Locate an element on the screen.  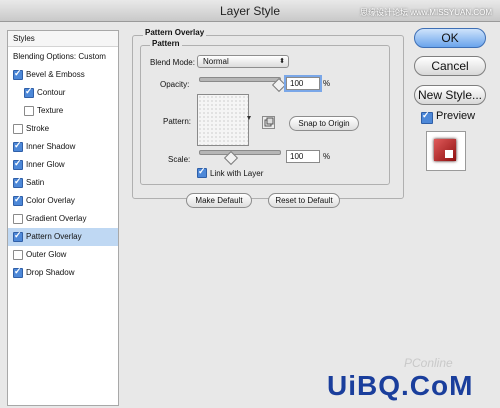
style-item-inner-shadow: Inner Shadow is located at coordinates (63, 147).